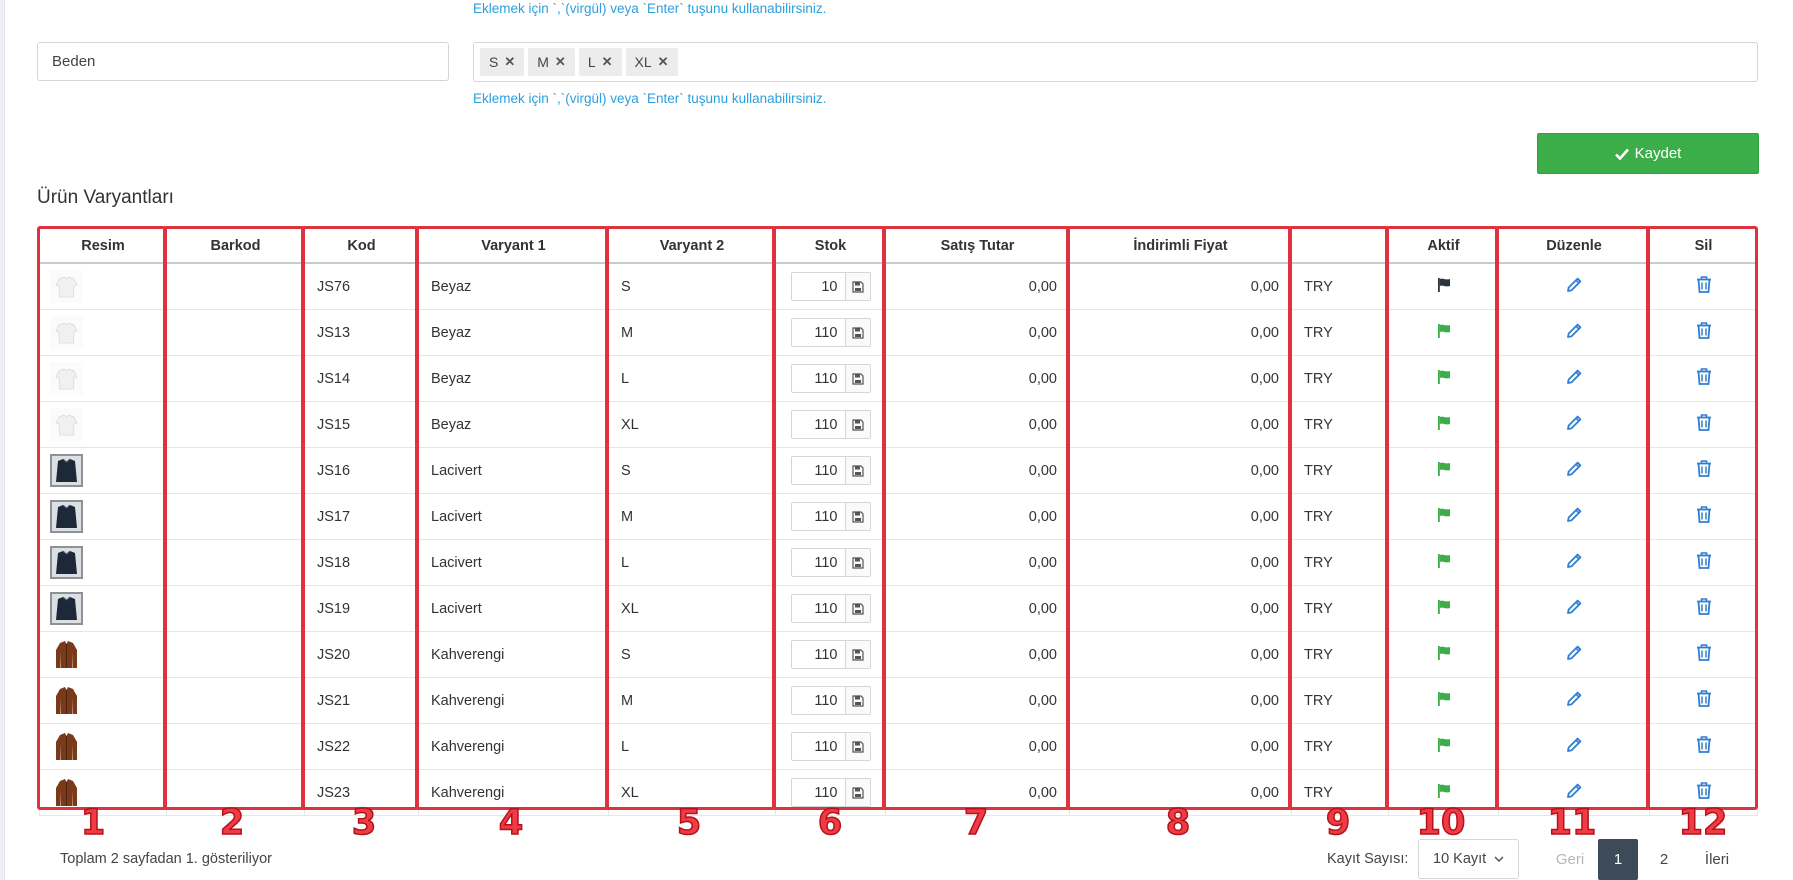  What do you see at coordinates (898, 562) in the screenshot?
I see `table-row: JS18LacivertL0,000,00TRY` at bounding box center [898, 562].